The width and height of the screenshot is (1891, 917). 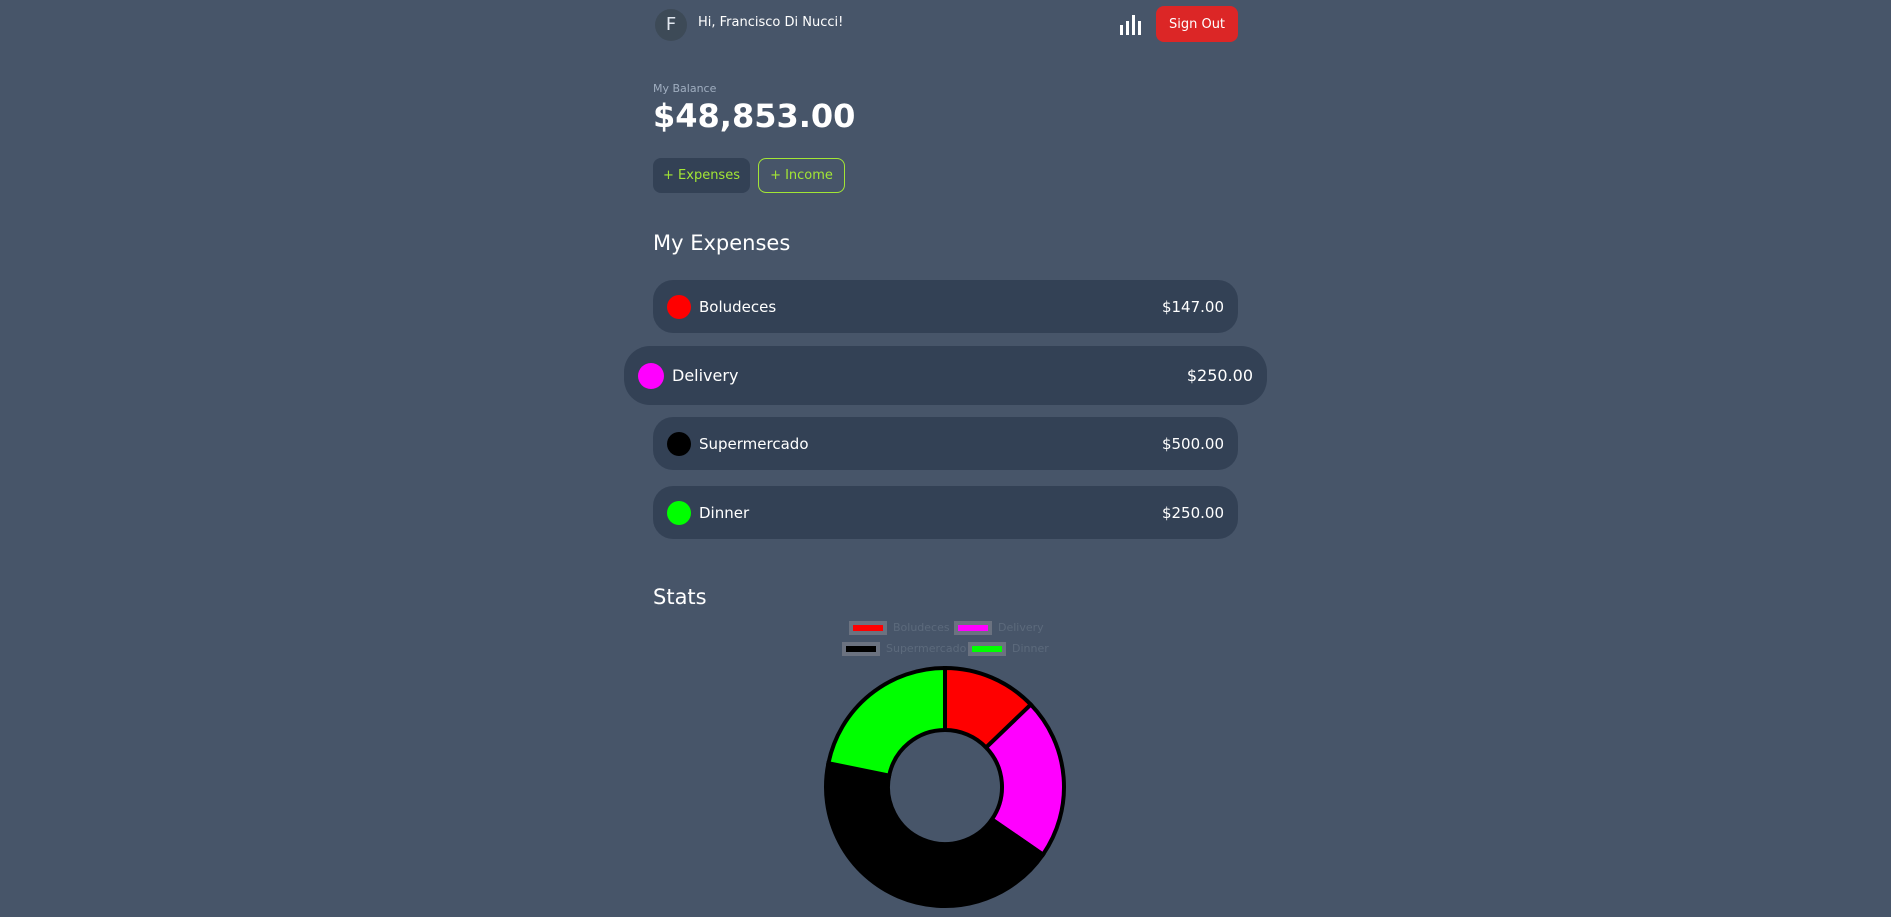 I want to click on expense-name: Supermercado, so click(x=754, y=443).